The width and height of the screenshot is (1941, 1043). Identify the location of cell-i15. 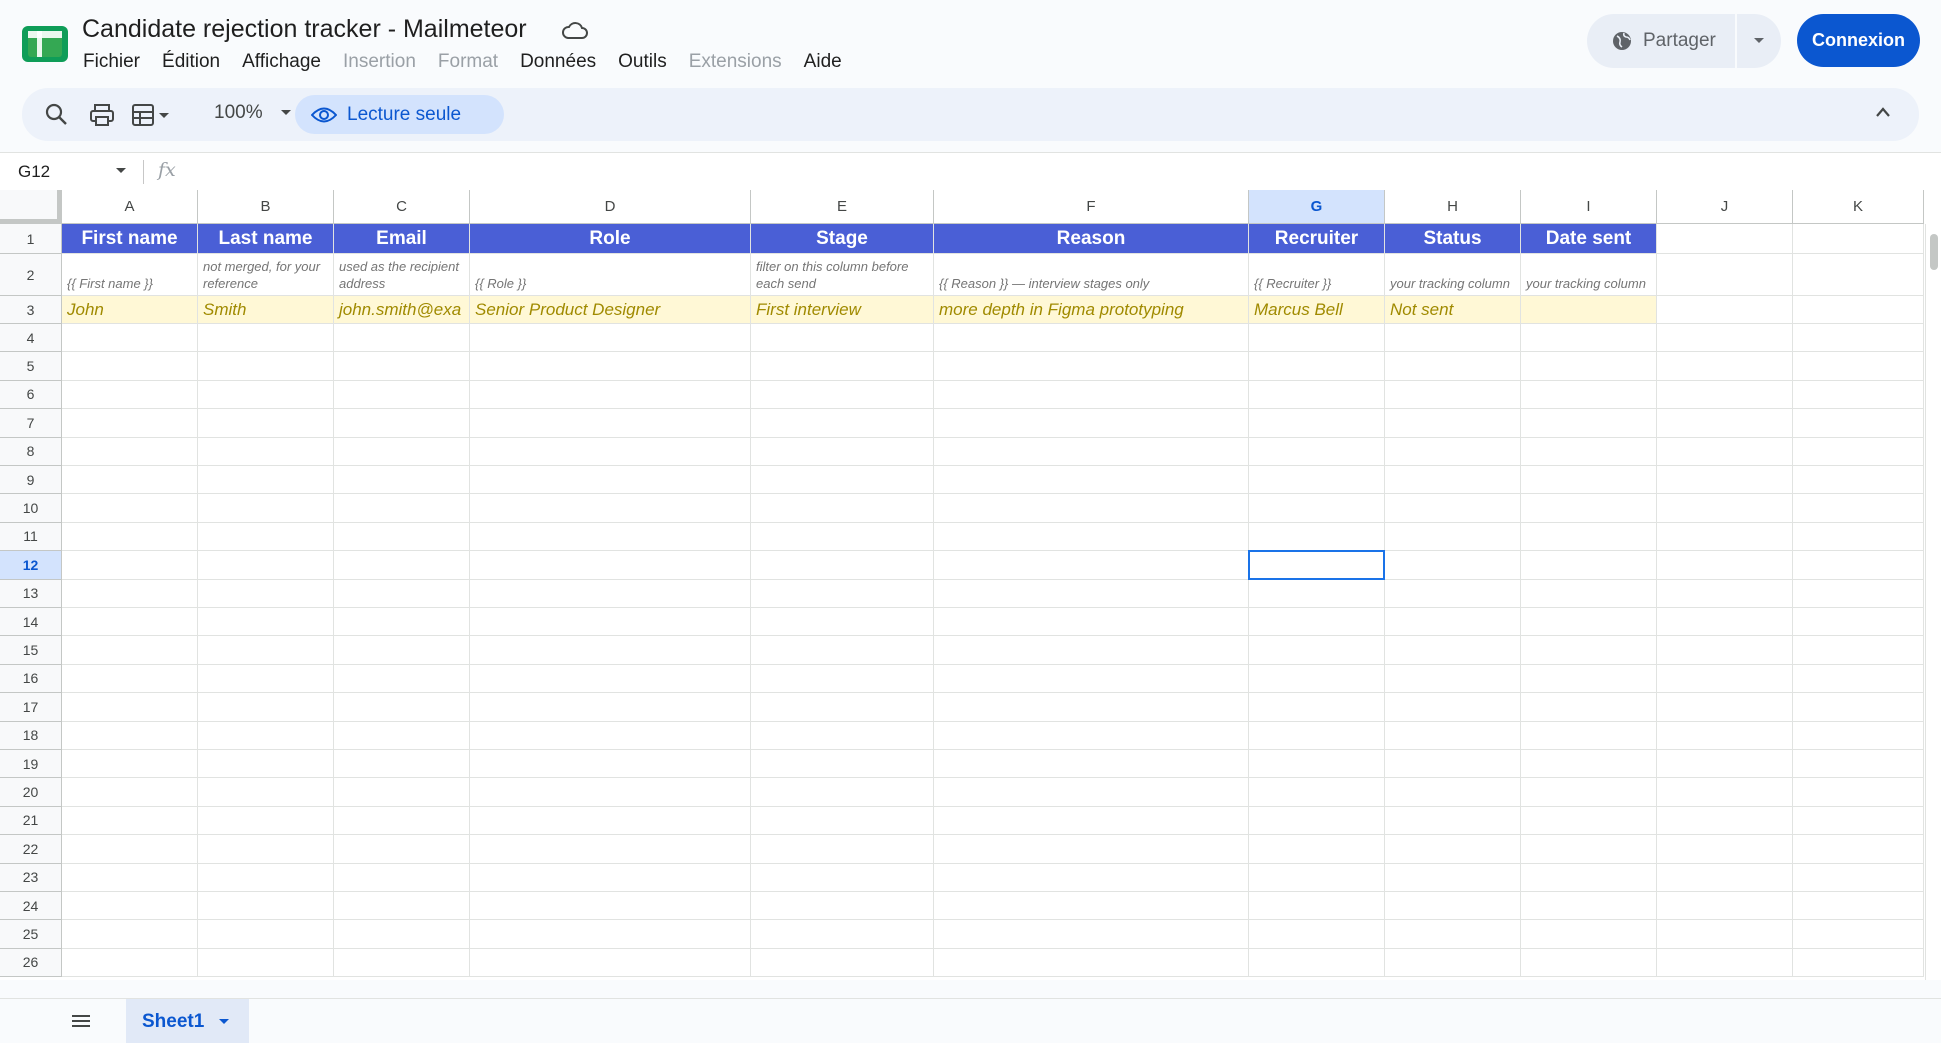
(1589, 650).